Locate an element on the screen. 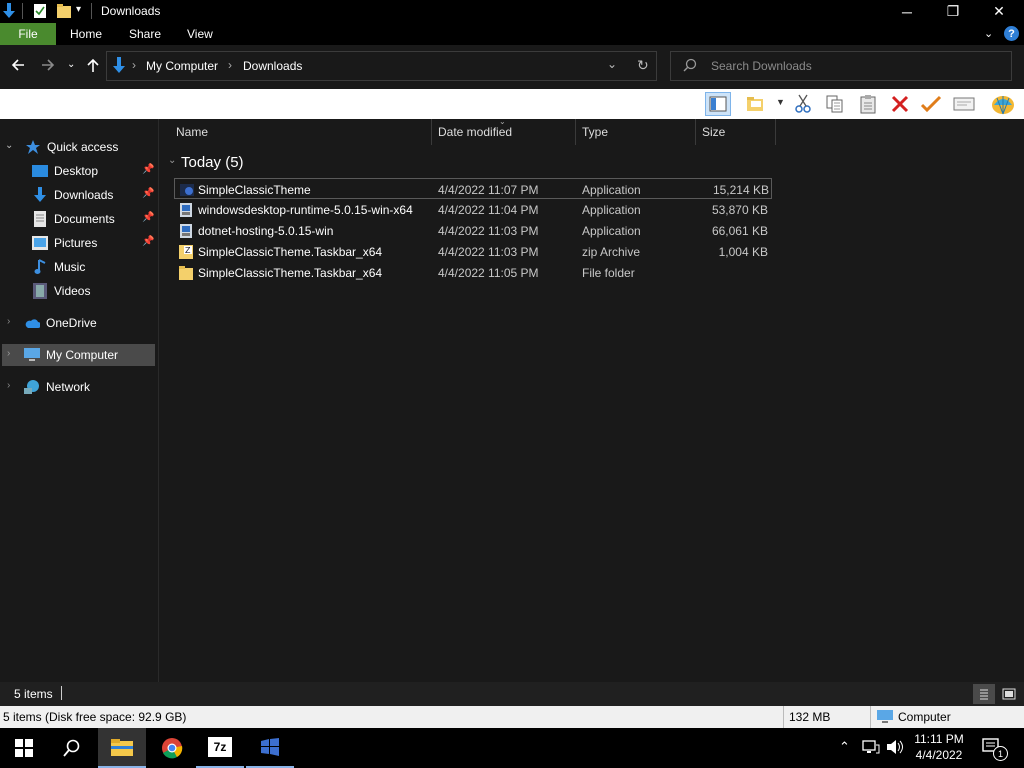  tab-share: Share is located at coordinates (145, 34).